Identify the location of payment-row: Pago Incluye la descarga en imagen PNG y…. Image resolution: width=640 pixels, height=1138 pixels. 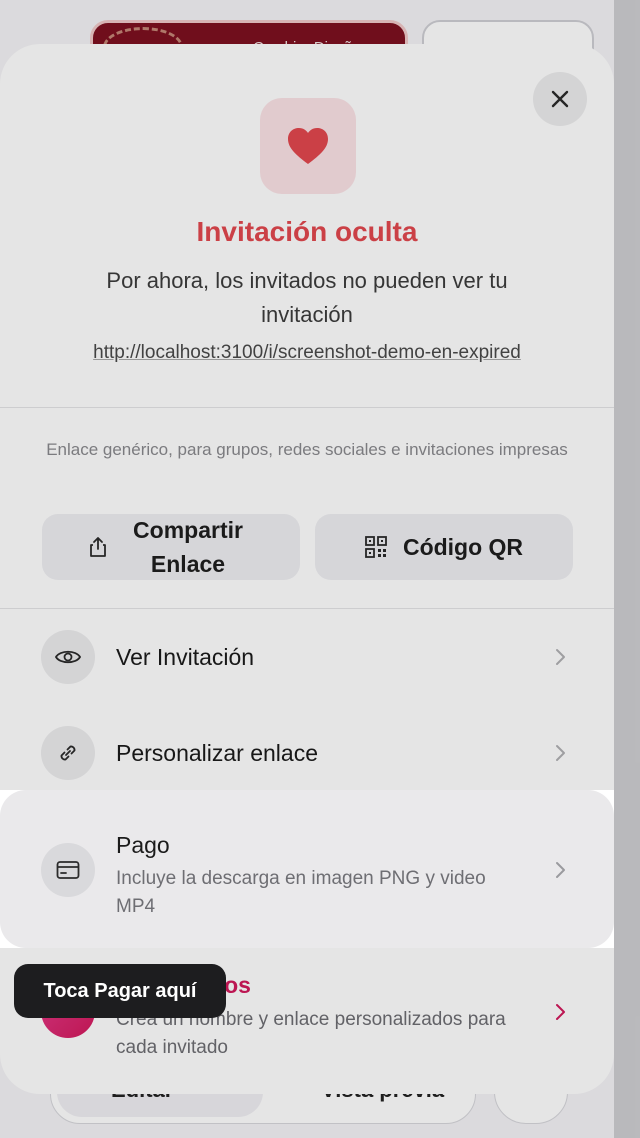
(307, 869).